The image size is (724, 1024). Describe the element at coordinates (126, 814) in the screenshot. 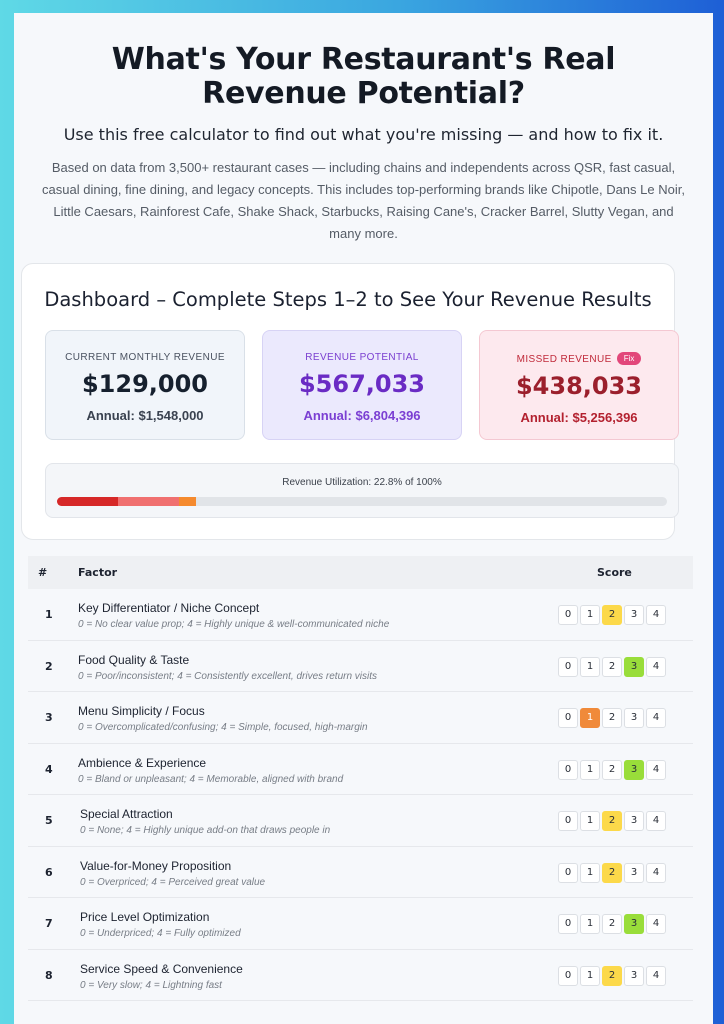

I see `factor-name: Special Attraction` at that location.